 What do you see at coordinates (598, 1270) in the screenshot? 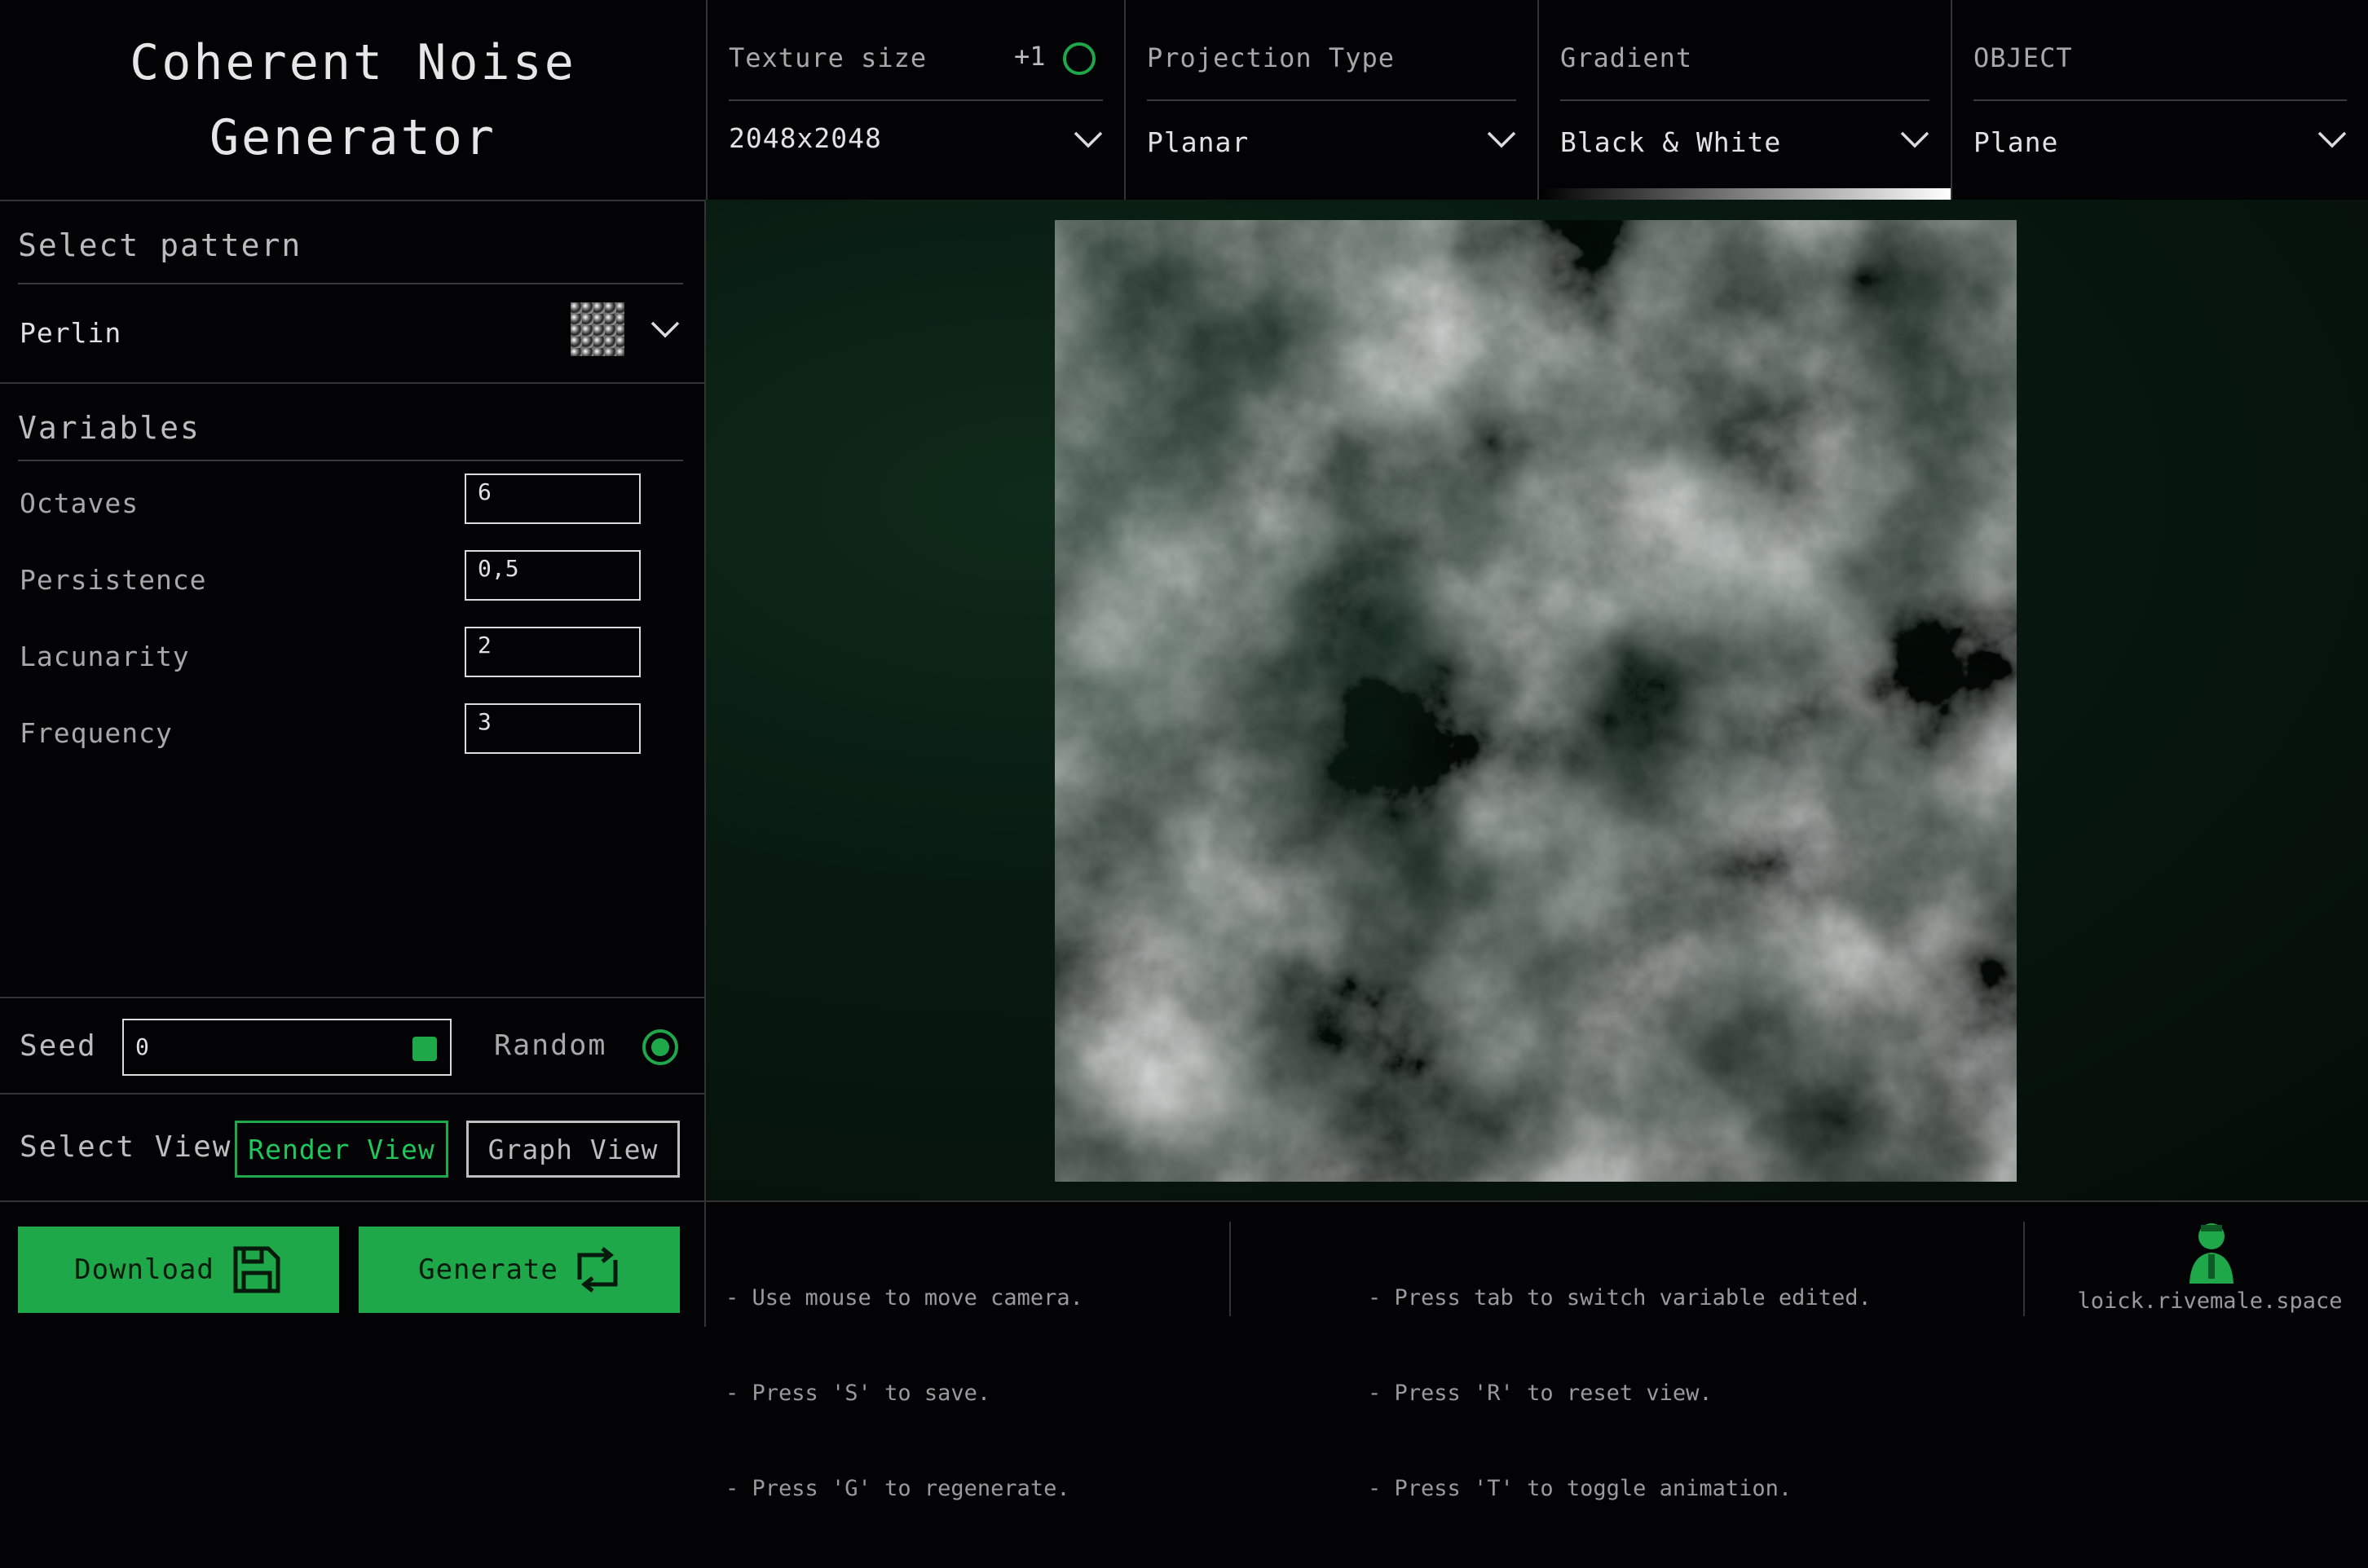
I see `refresh-icon` at bounding box center [598, 1270].